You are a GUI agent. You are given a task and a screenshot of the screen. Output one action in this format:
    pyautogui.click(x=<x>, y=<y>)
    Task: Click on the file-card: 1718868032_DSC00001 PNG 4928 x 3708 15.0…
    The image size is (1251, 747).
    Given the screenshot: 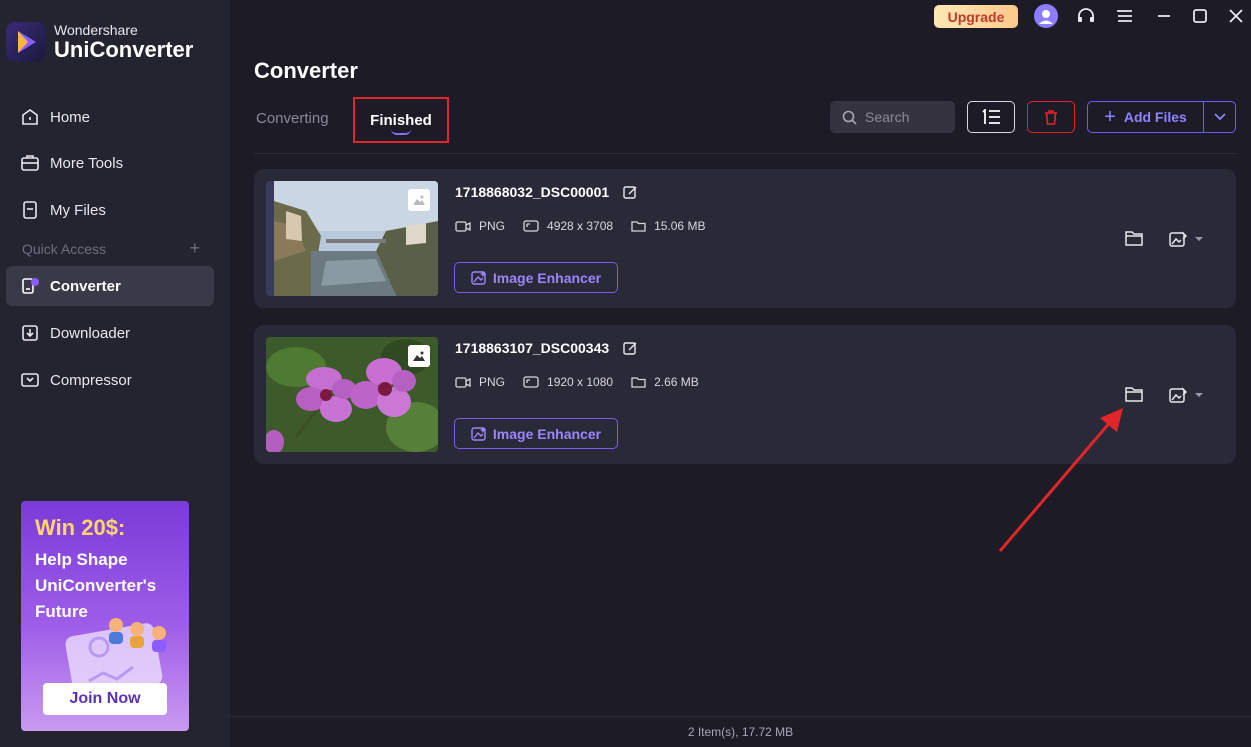 What is the action you would take?
    pyautogui.click(x=745, y=238)
    